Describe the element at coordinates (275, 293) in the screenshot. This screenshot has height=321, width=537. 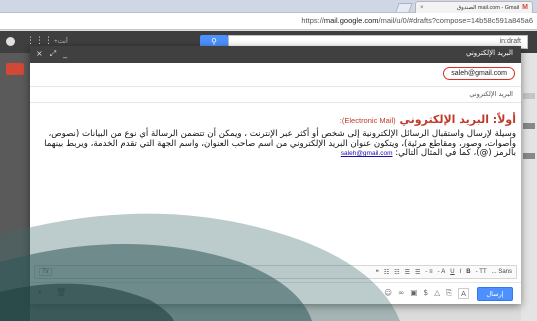
I see `compose-footer: إرسال A ⎘ △ $ ▣ ∞ ☺ 🗑 ▾` at that location.